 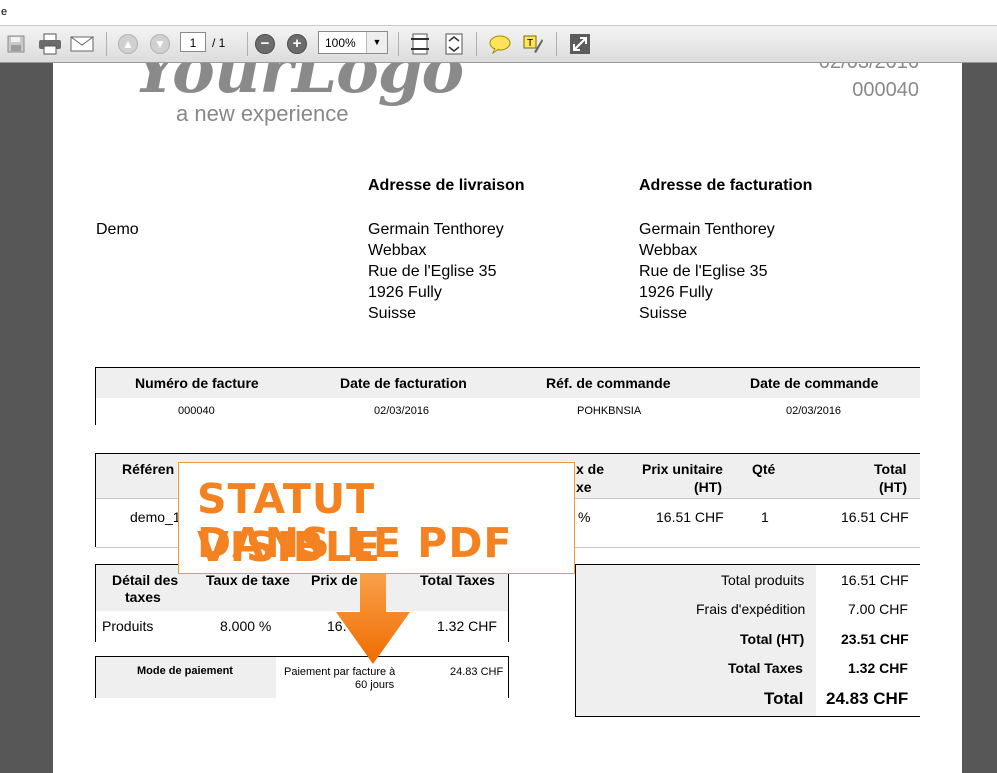 What do you see at coordinates (893, 487) in the screenshot?
I see `products-header-total: (HT)` at bounding box center [893, 487].